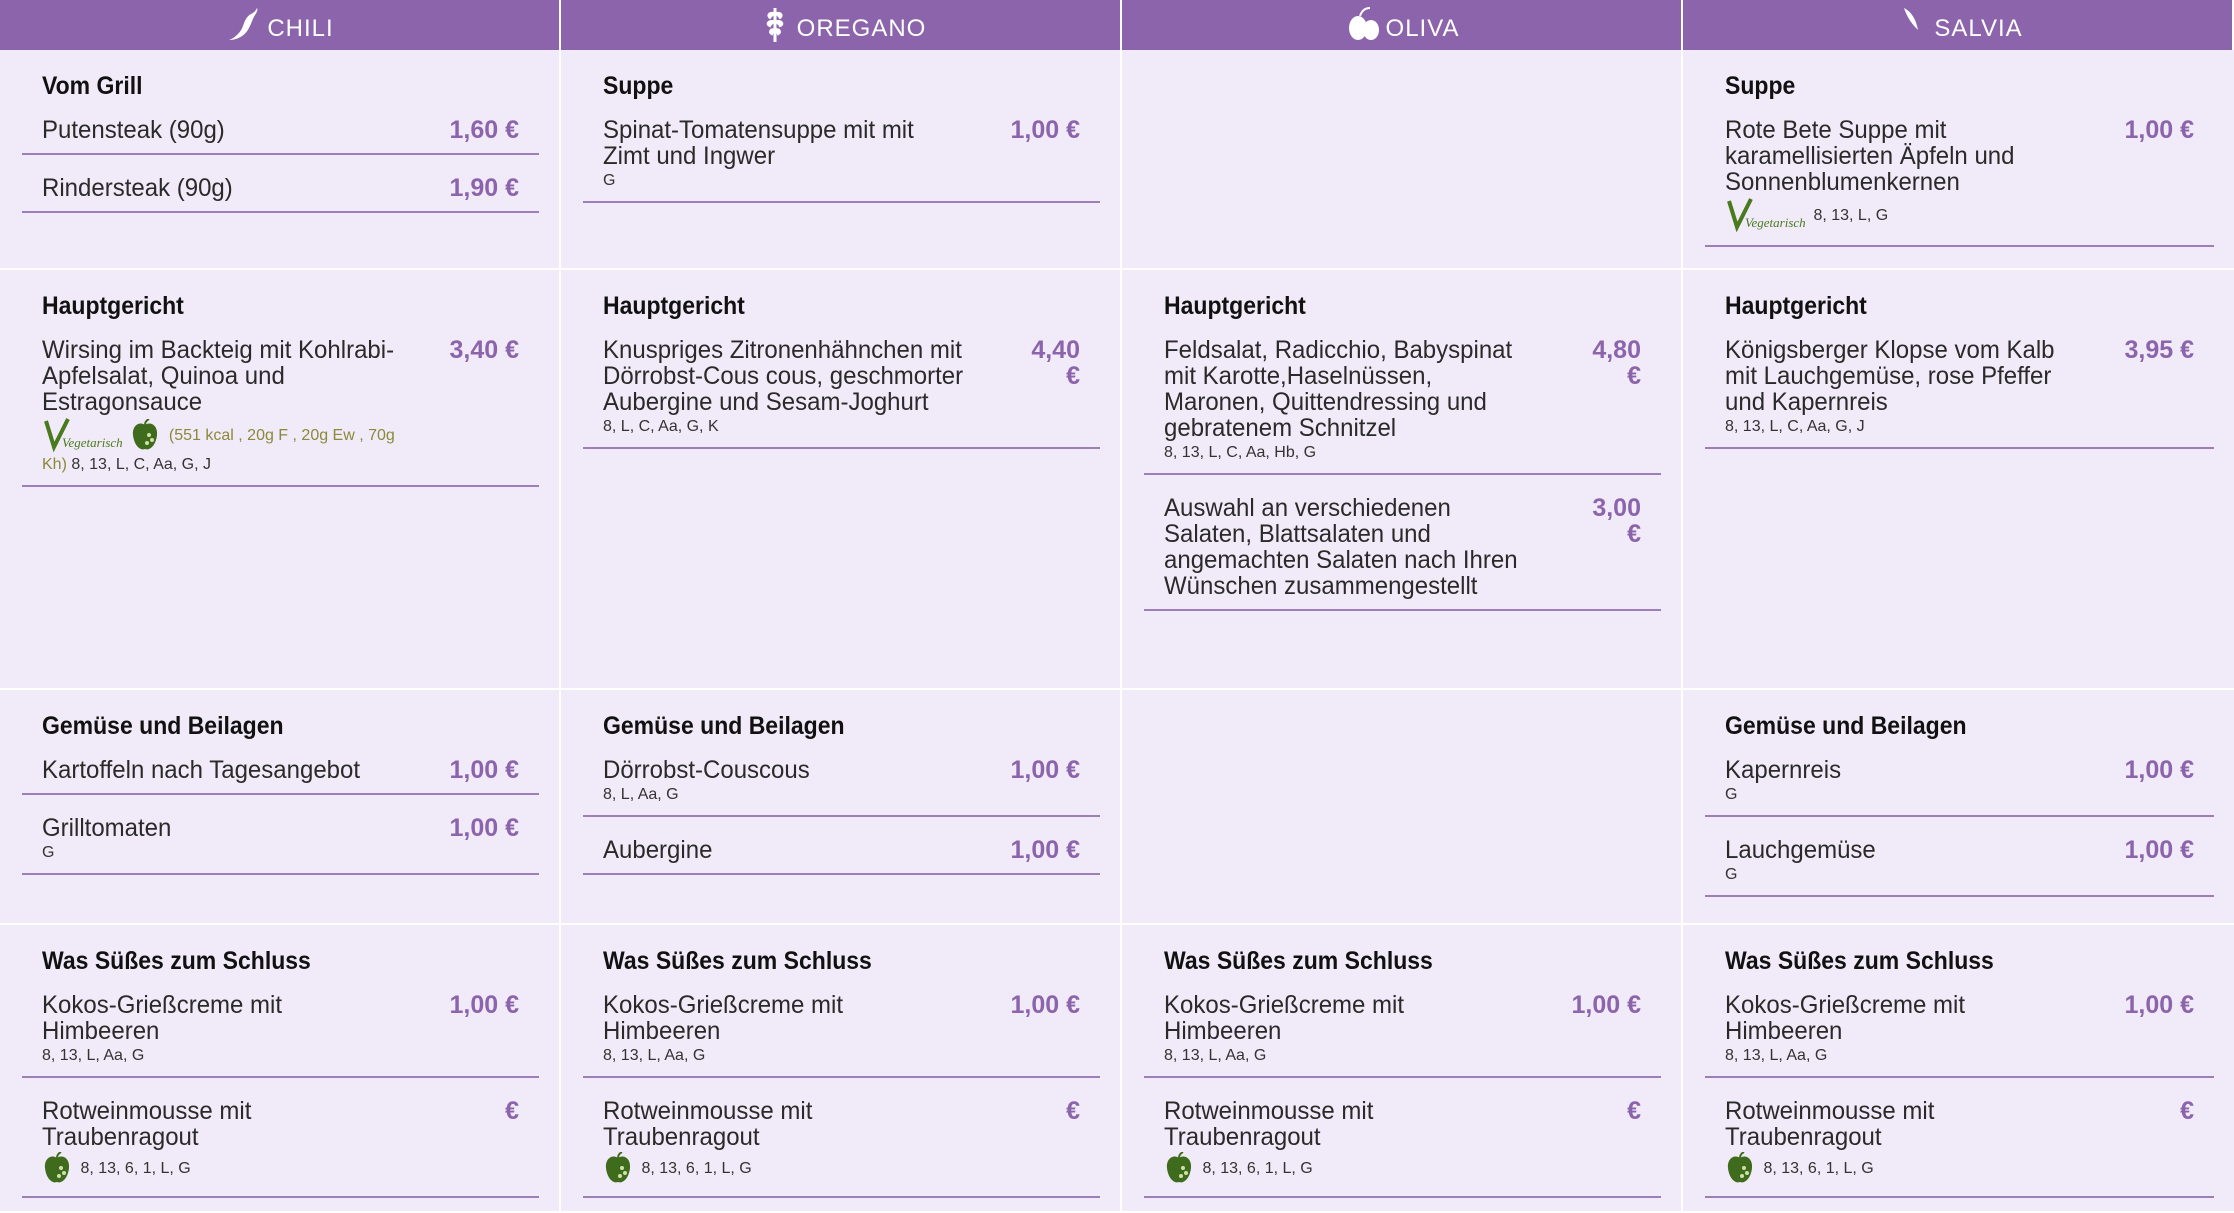 This screenshot has height=1213, width=2234. Describe the element at coordinates (1851, 216) in the screenshot. I see `allergen-codes: 8, 13, L, G` at that location.